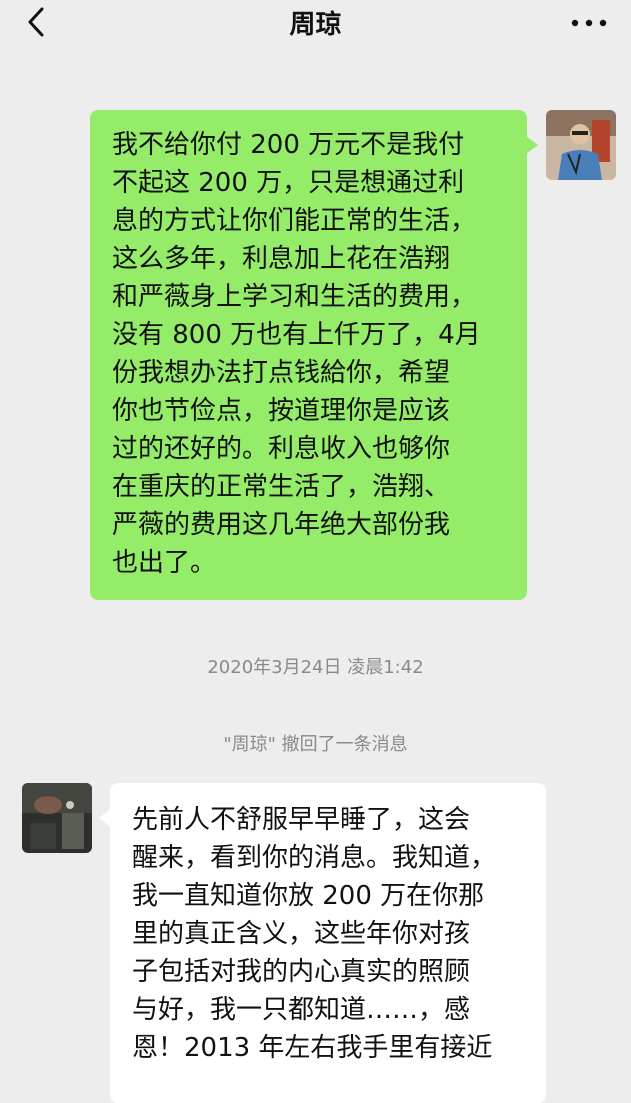  Describe the element at coordinates (315, 667) in the screenshot. I see `message-timestamp: 2020年3月24日 凌晨1:42` at that location.